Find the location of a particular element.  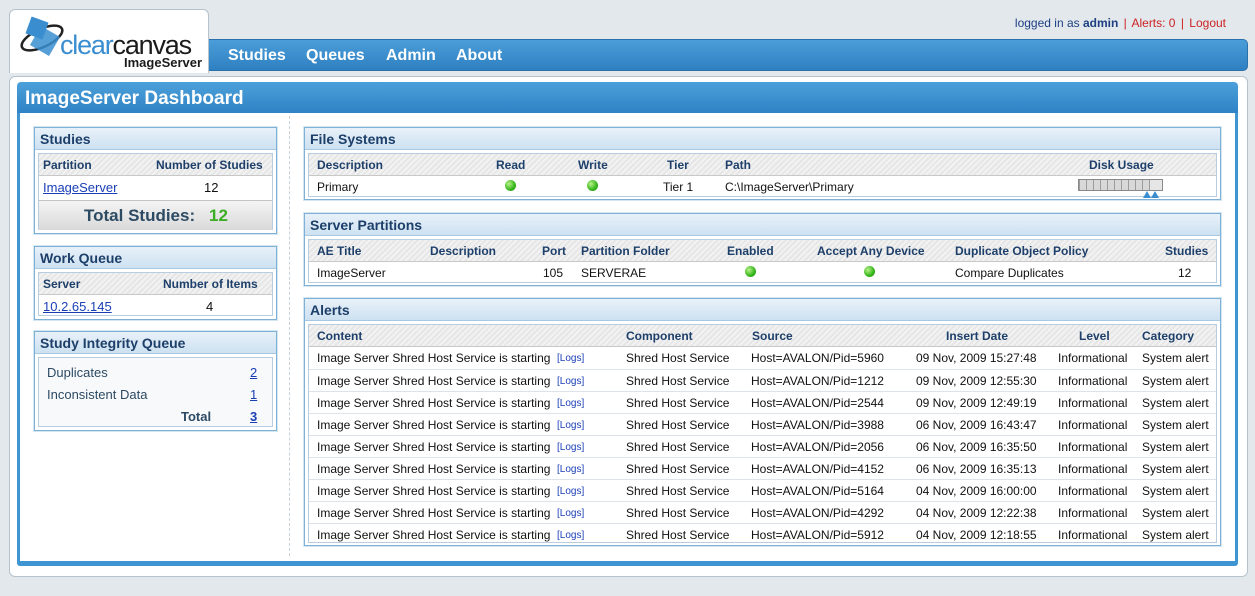

alert-source: Host=AVALON/Pid=5912 is located at coordinates (817, 535).